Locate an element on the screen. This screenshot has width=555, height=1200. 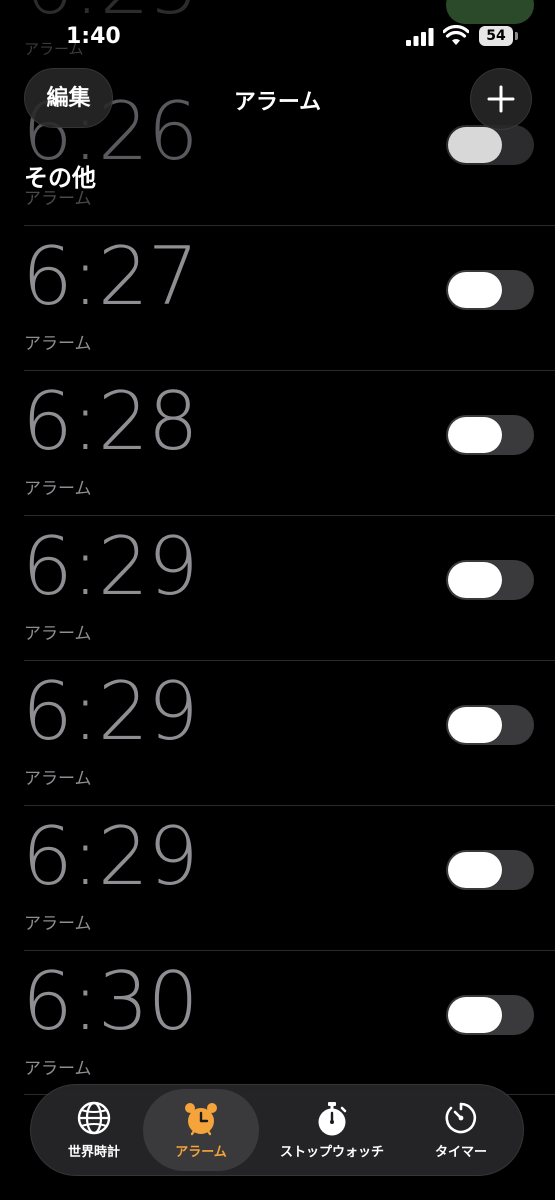
alarm-time: 6:28 is located at coordinates (110, 421).